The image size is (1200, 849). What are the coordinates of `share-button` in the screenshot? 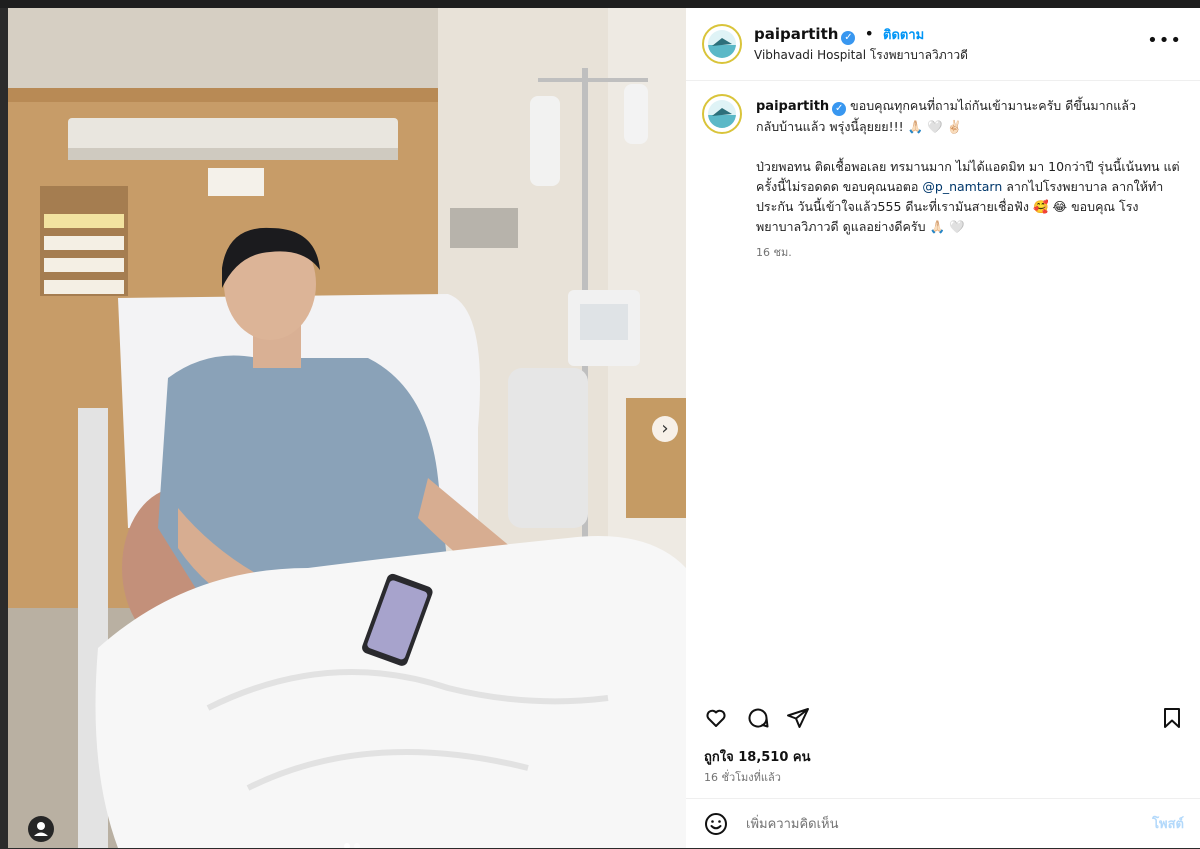 It's located at (798, 720).